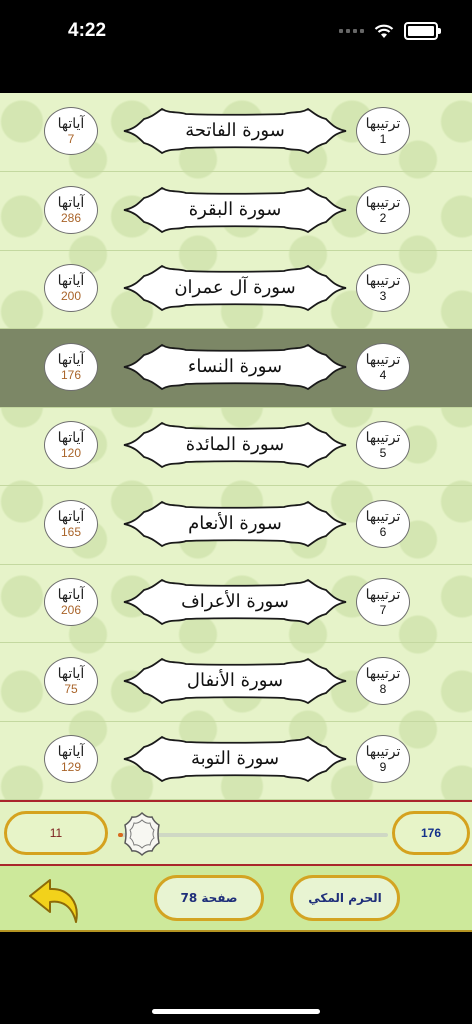 This screenshot has height=1024, width=472. I want to click on order-badge: ترتيبها 4, so click(383, 366).